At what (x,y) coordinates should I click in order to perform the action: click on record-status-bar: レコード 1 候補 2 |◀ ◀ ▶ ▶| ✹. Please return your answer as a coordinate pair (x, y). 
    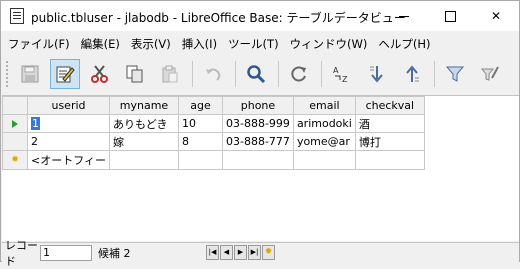
    Looking at the image, I should click on (260, 253).